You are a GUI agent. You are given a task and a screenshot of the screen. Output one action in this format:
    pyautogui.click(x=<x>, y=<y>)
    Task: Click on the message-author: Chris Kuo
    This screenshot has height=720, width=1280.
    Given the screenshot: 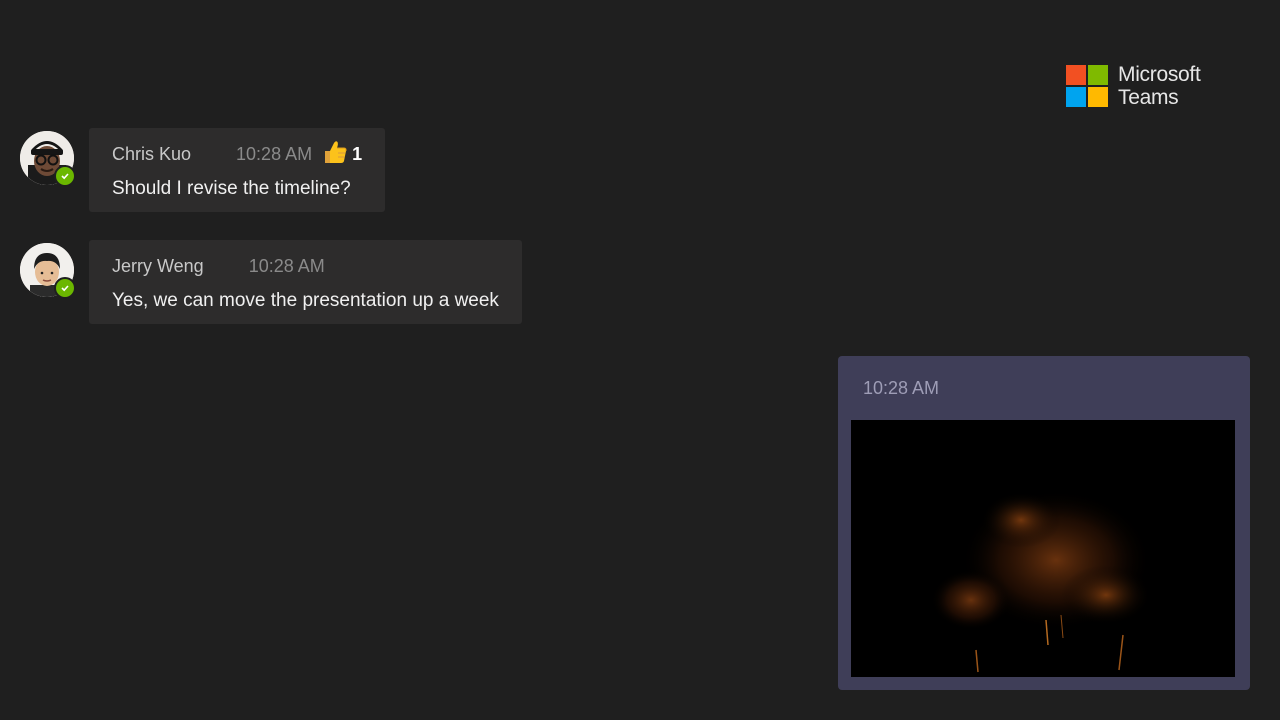 What is the action you would take?
    pyautogui.click(x=151, y=154)
    